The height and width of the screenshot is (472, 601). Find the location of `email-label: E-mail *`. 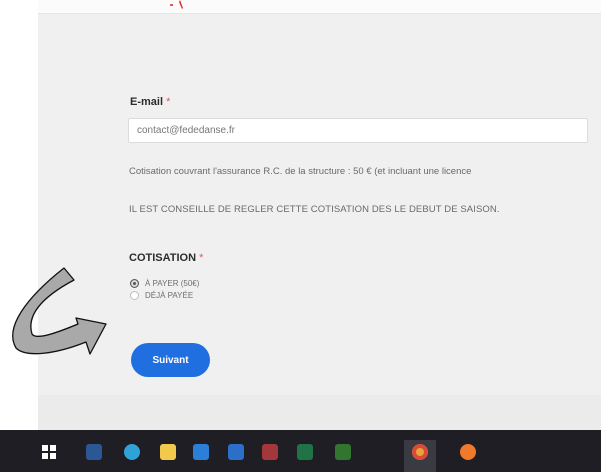

email-label: E-mail * is located at coordinates (150, 102).